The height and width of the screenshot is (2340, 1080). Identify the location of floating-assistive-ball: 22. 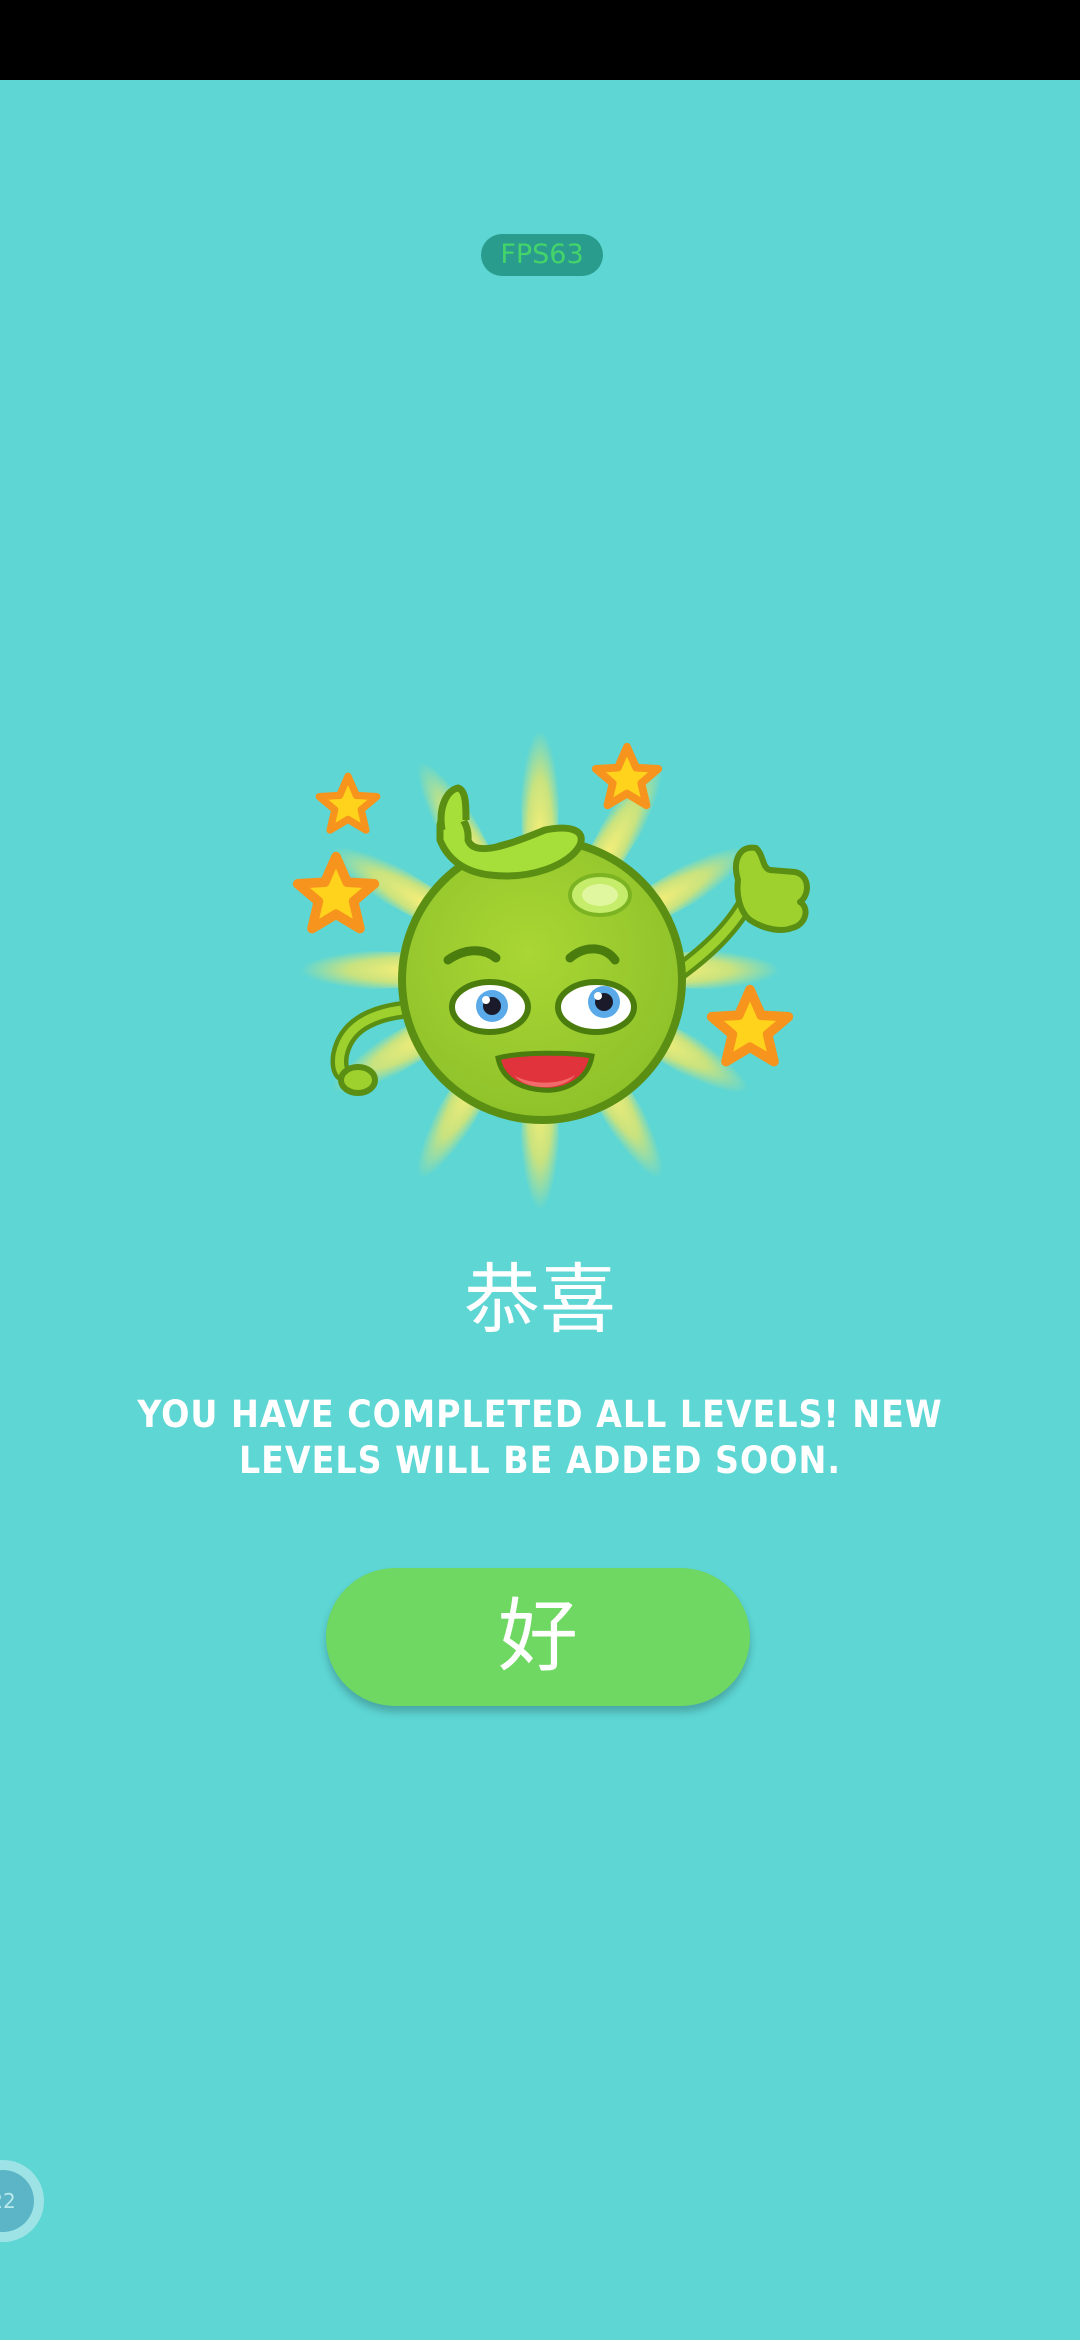
(22, 2201).